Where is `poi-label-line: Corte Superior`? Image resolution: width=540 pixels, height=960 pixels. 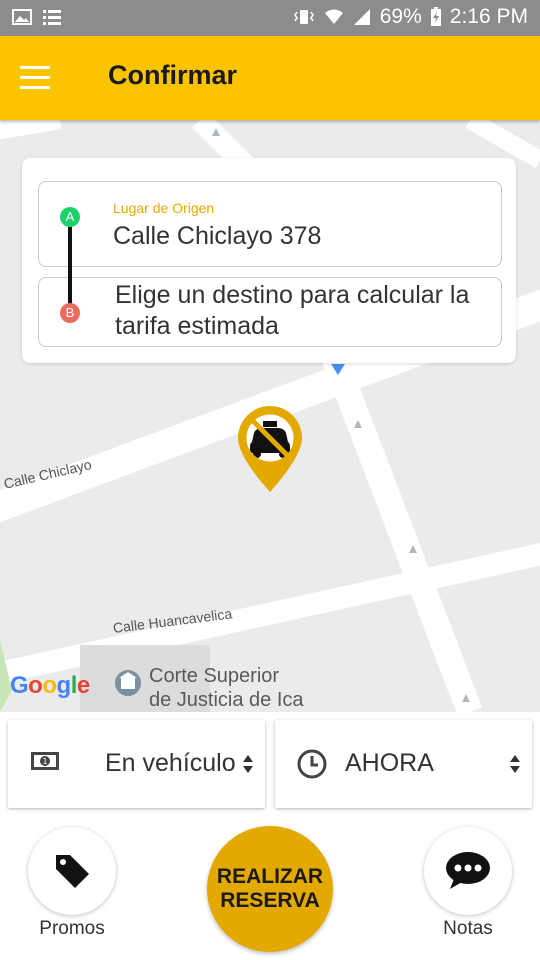
poi-label-line: Corte Superior is located at coordinates (214, 676).